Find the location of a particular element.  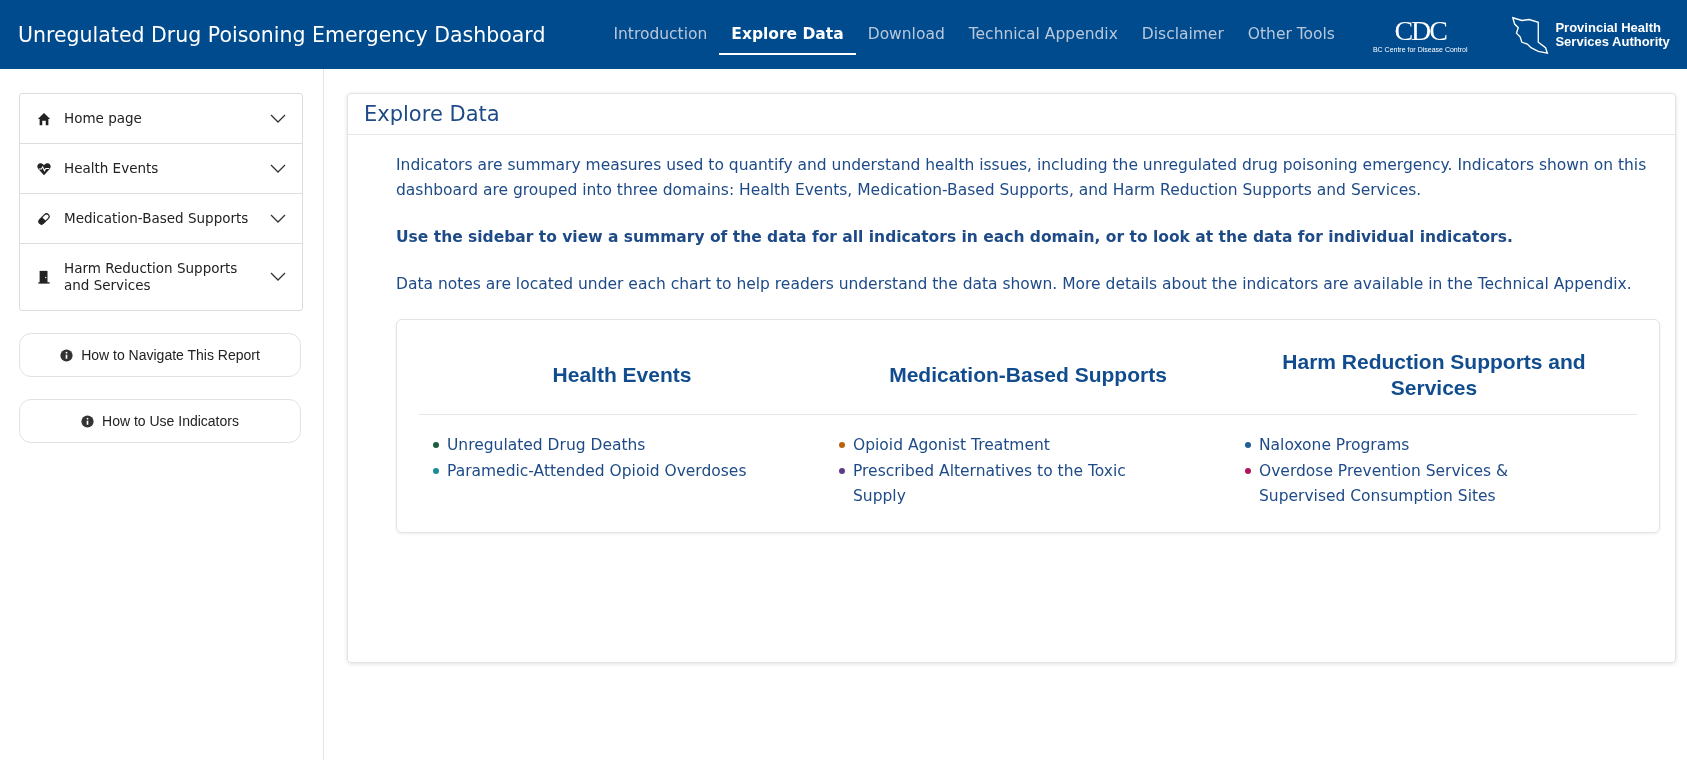

home-icon is located at coordinates (44, 118).